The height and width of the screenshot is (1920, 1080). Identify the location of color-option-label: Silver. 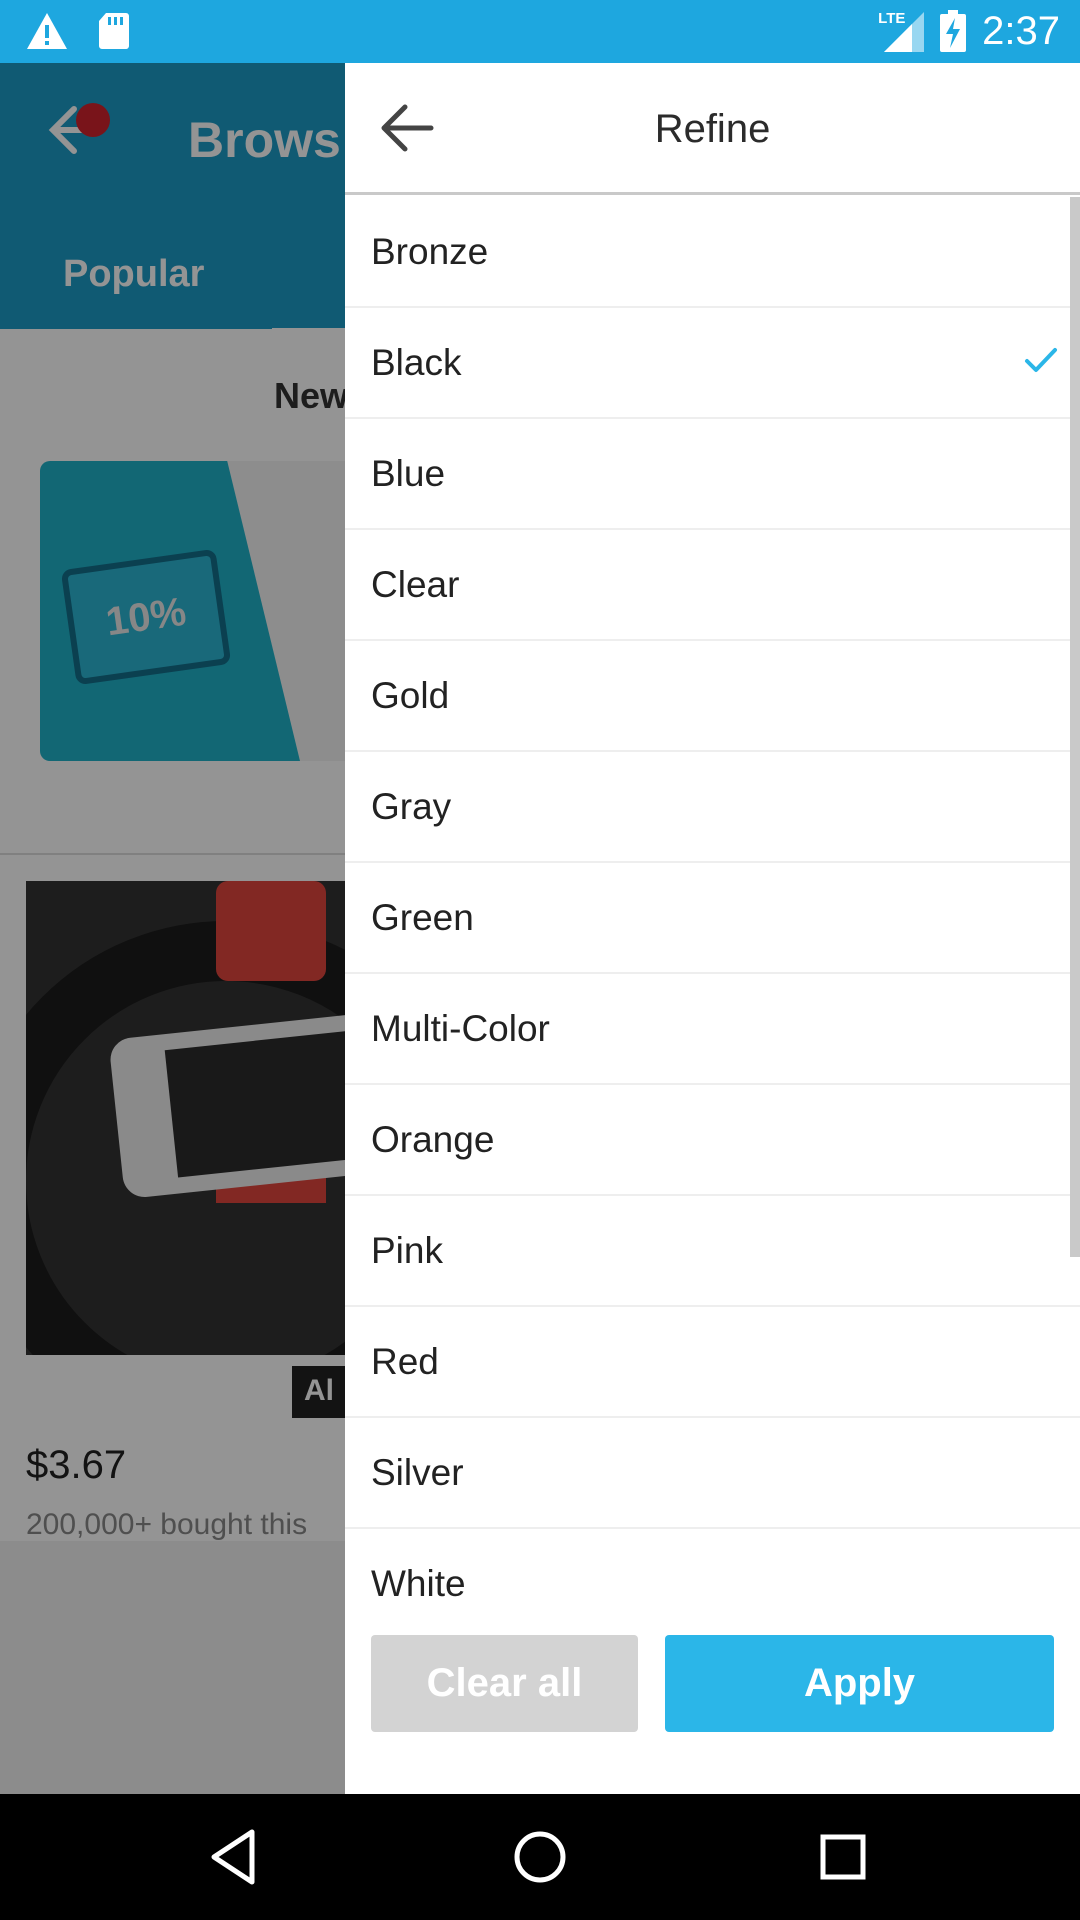
(417, 1472).